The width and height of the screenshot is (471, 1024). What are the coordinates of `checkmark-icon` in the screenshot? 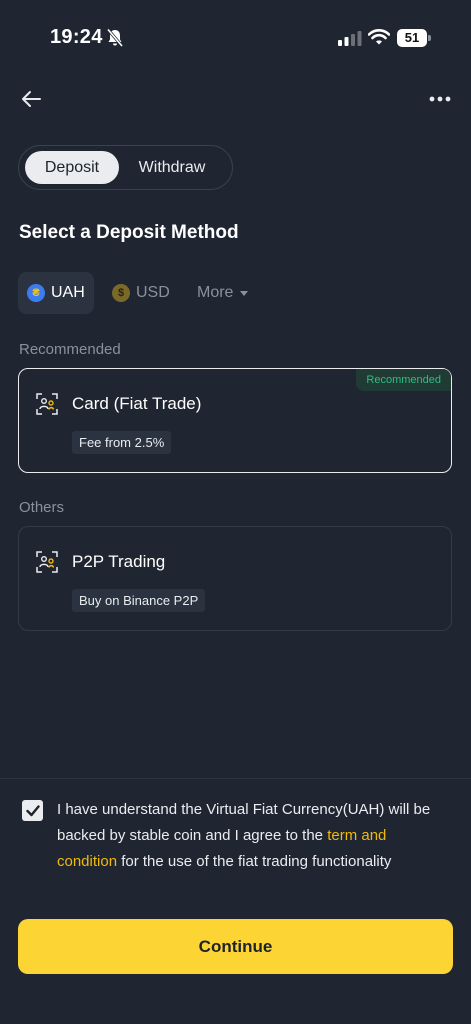 It's located at (32, 810).